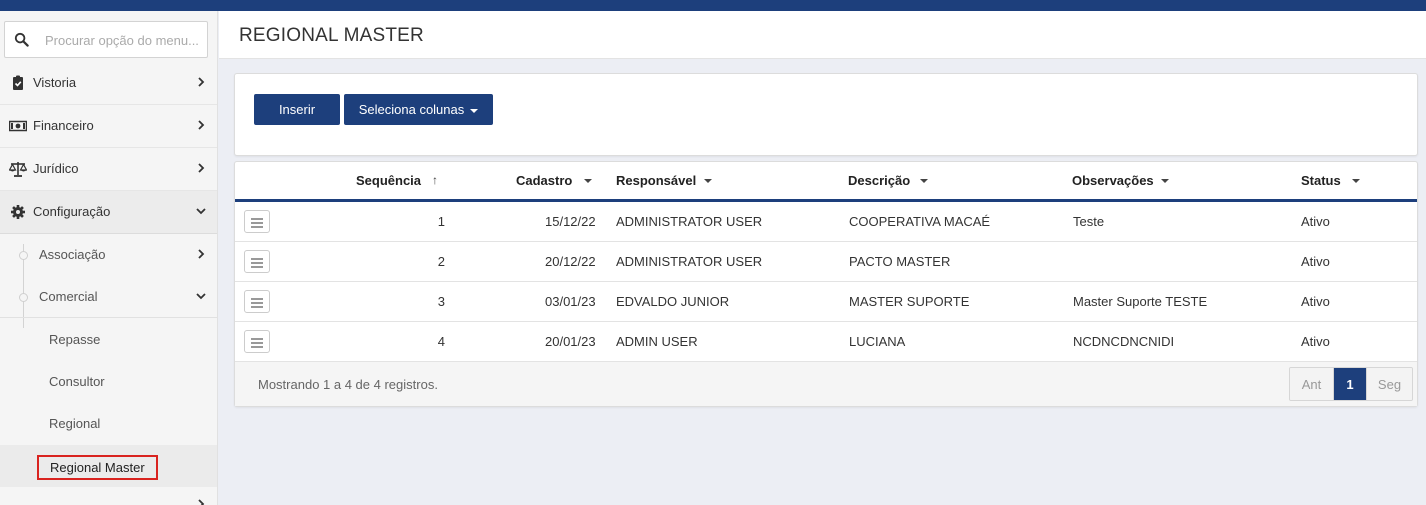 Image resolution: width=1426 pixels, height=505 pixels. I want to click on cell-sequencia: 3, so click(441, 301).